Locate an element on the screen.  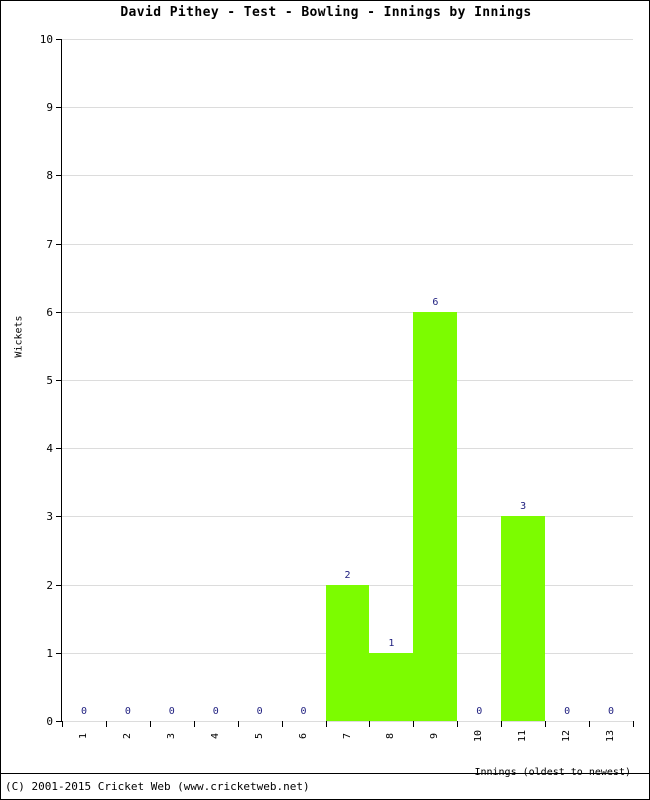
bar-value-label: 2 is located at coordinates (347, 575).